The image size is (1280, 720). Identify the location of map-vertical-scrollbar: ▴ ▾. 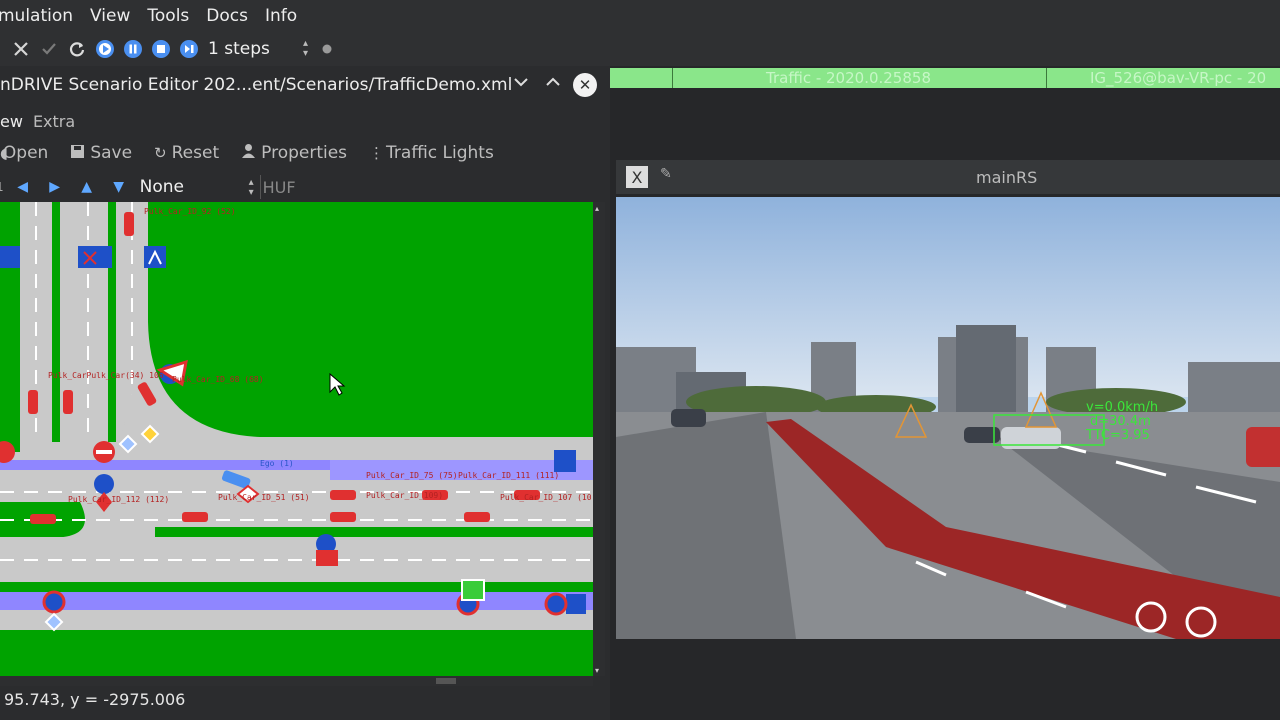
(599, 439).